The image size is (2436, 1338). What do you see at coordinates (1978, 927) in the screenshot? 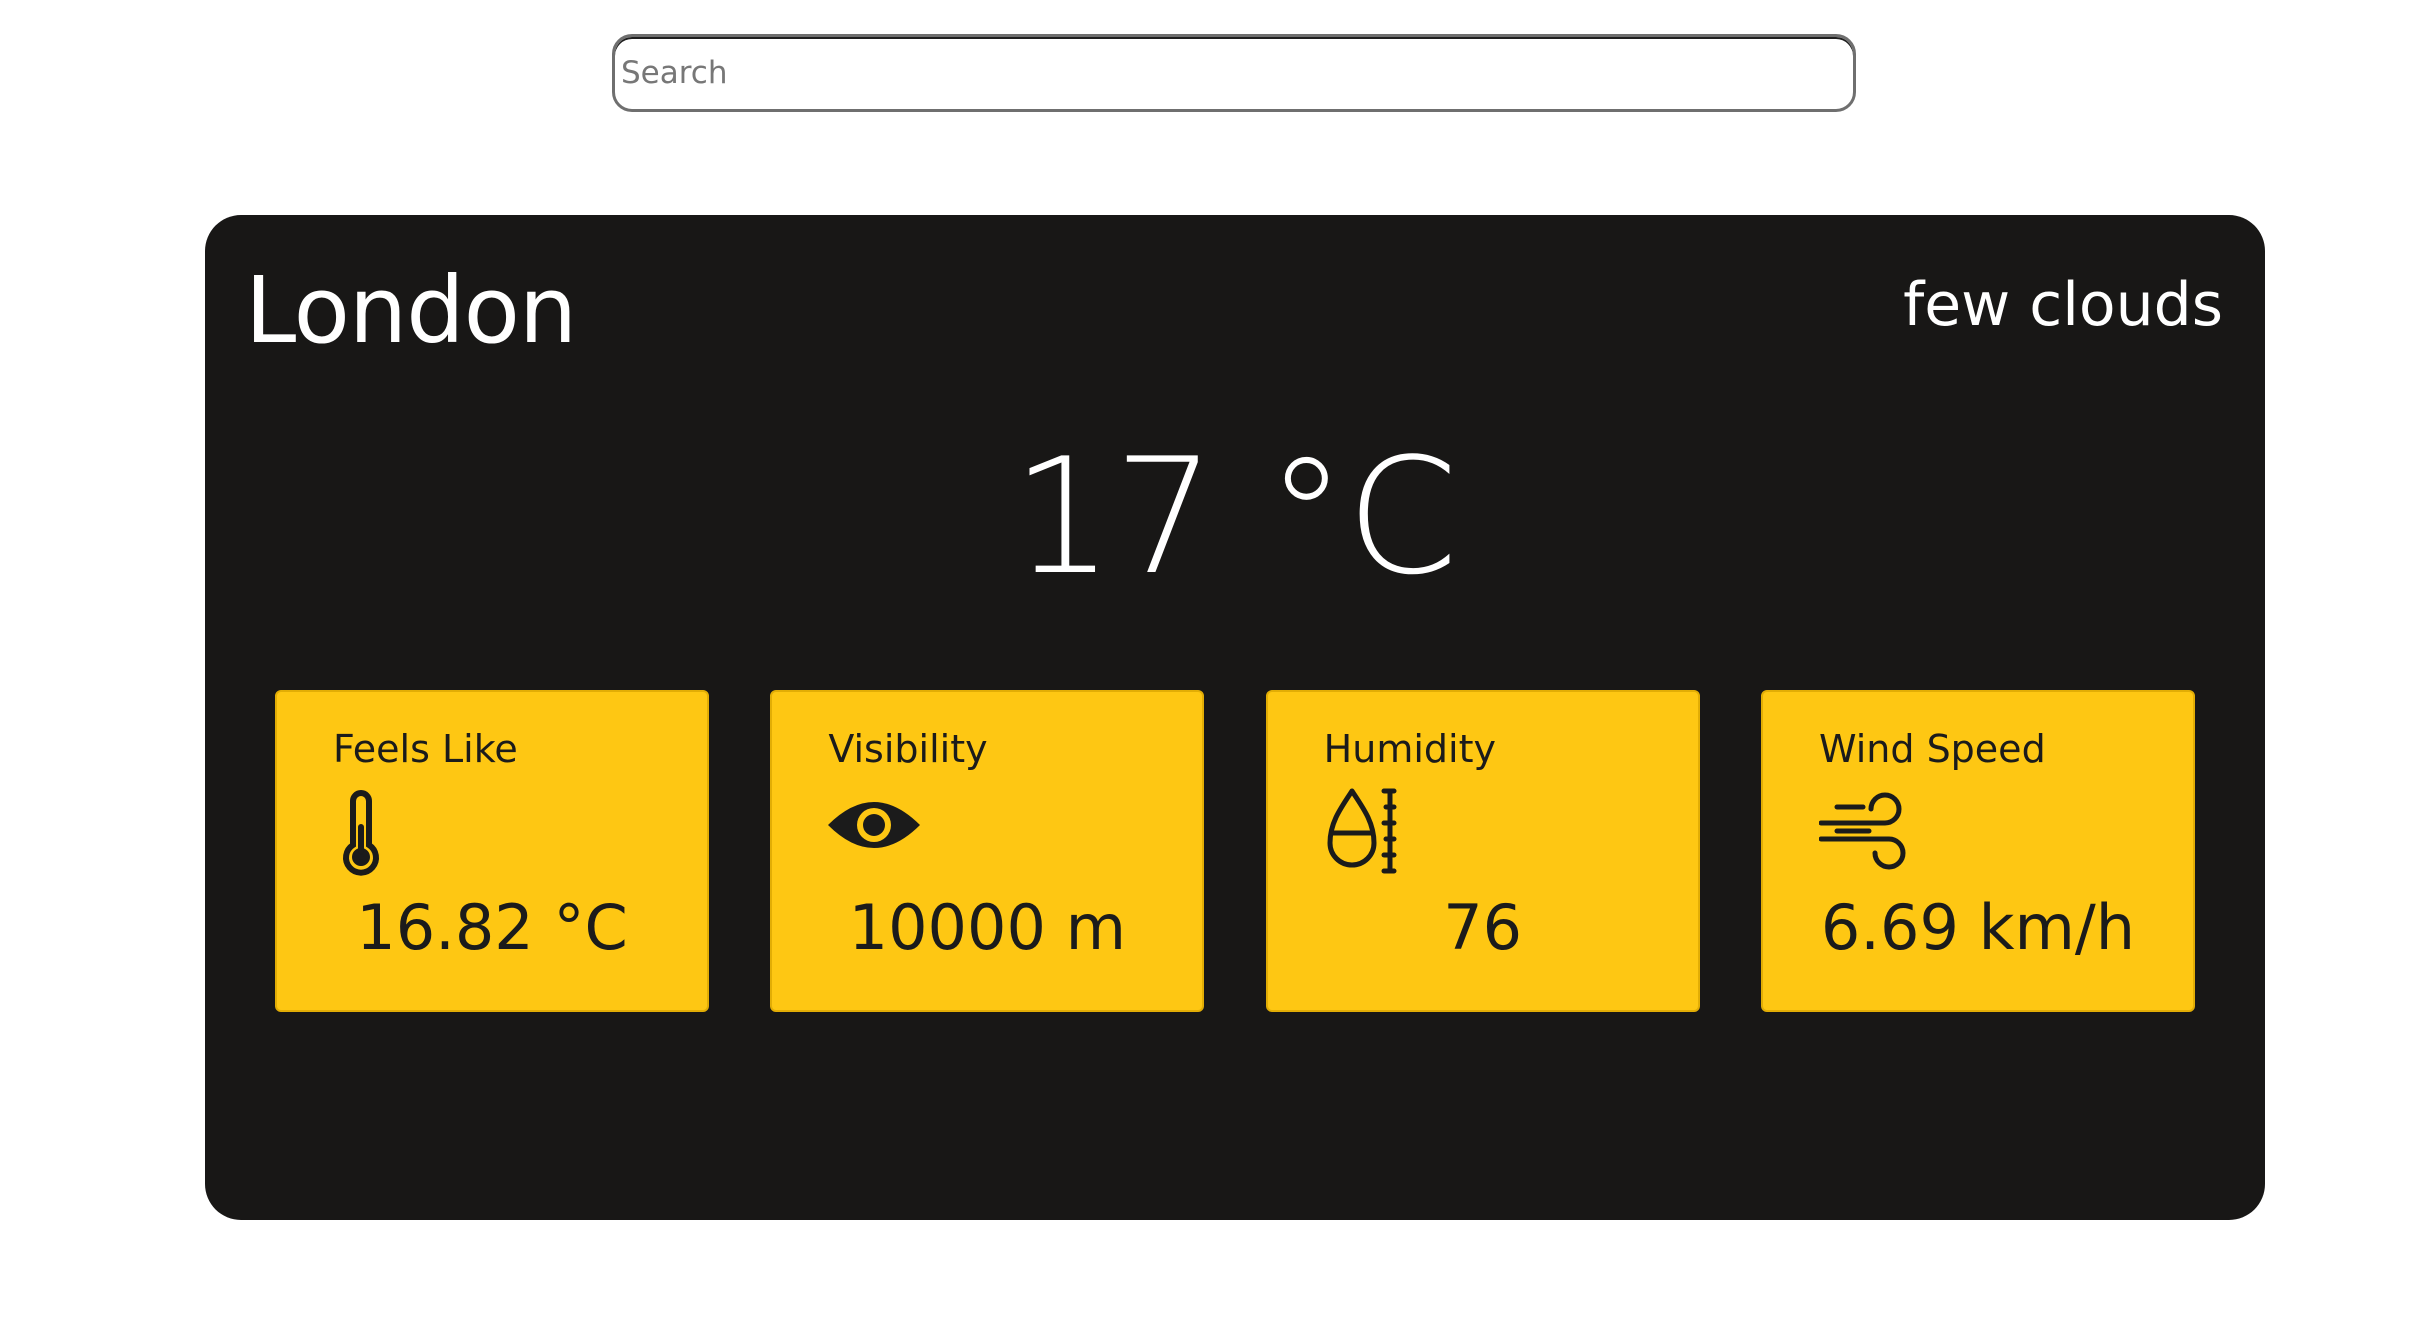
I see `wind-speed-value: 6.69 km/h` at bounding box center [1978, 927].